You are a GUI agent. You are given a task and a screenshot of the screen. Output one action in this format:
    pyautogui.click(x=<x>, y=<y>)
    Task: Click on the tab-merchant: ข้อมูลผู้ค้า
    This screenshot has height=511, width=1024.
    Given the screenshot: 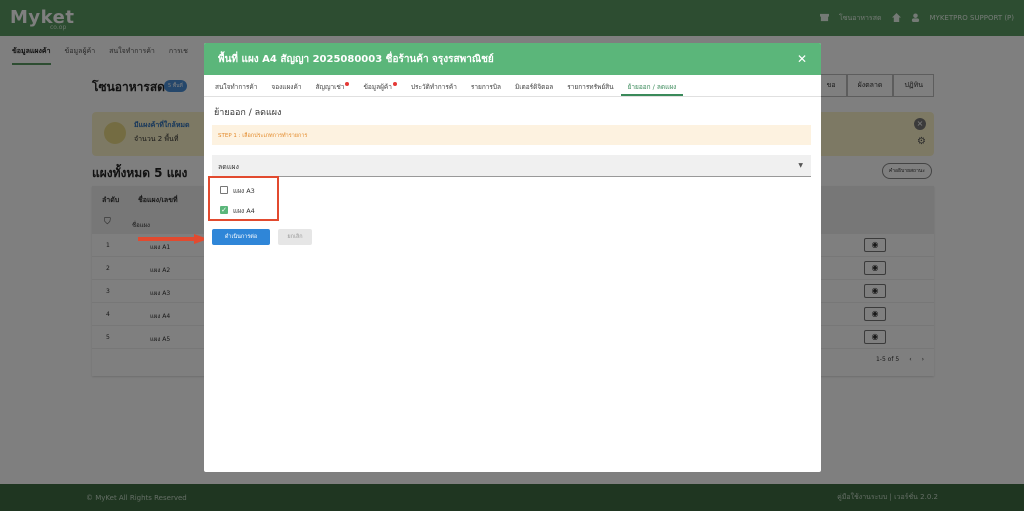 What is the action you would take?
    pyautogui.click(x=379, y=85)
    